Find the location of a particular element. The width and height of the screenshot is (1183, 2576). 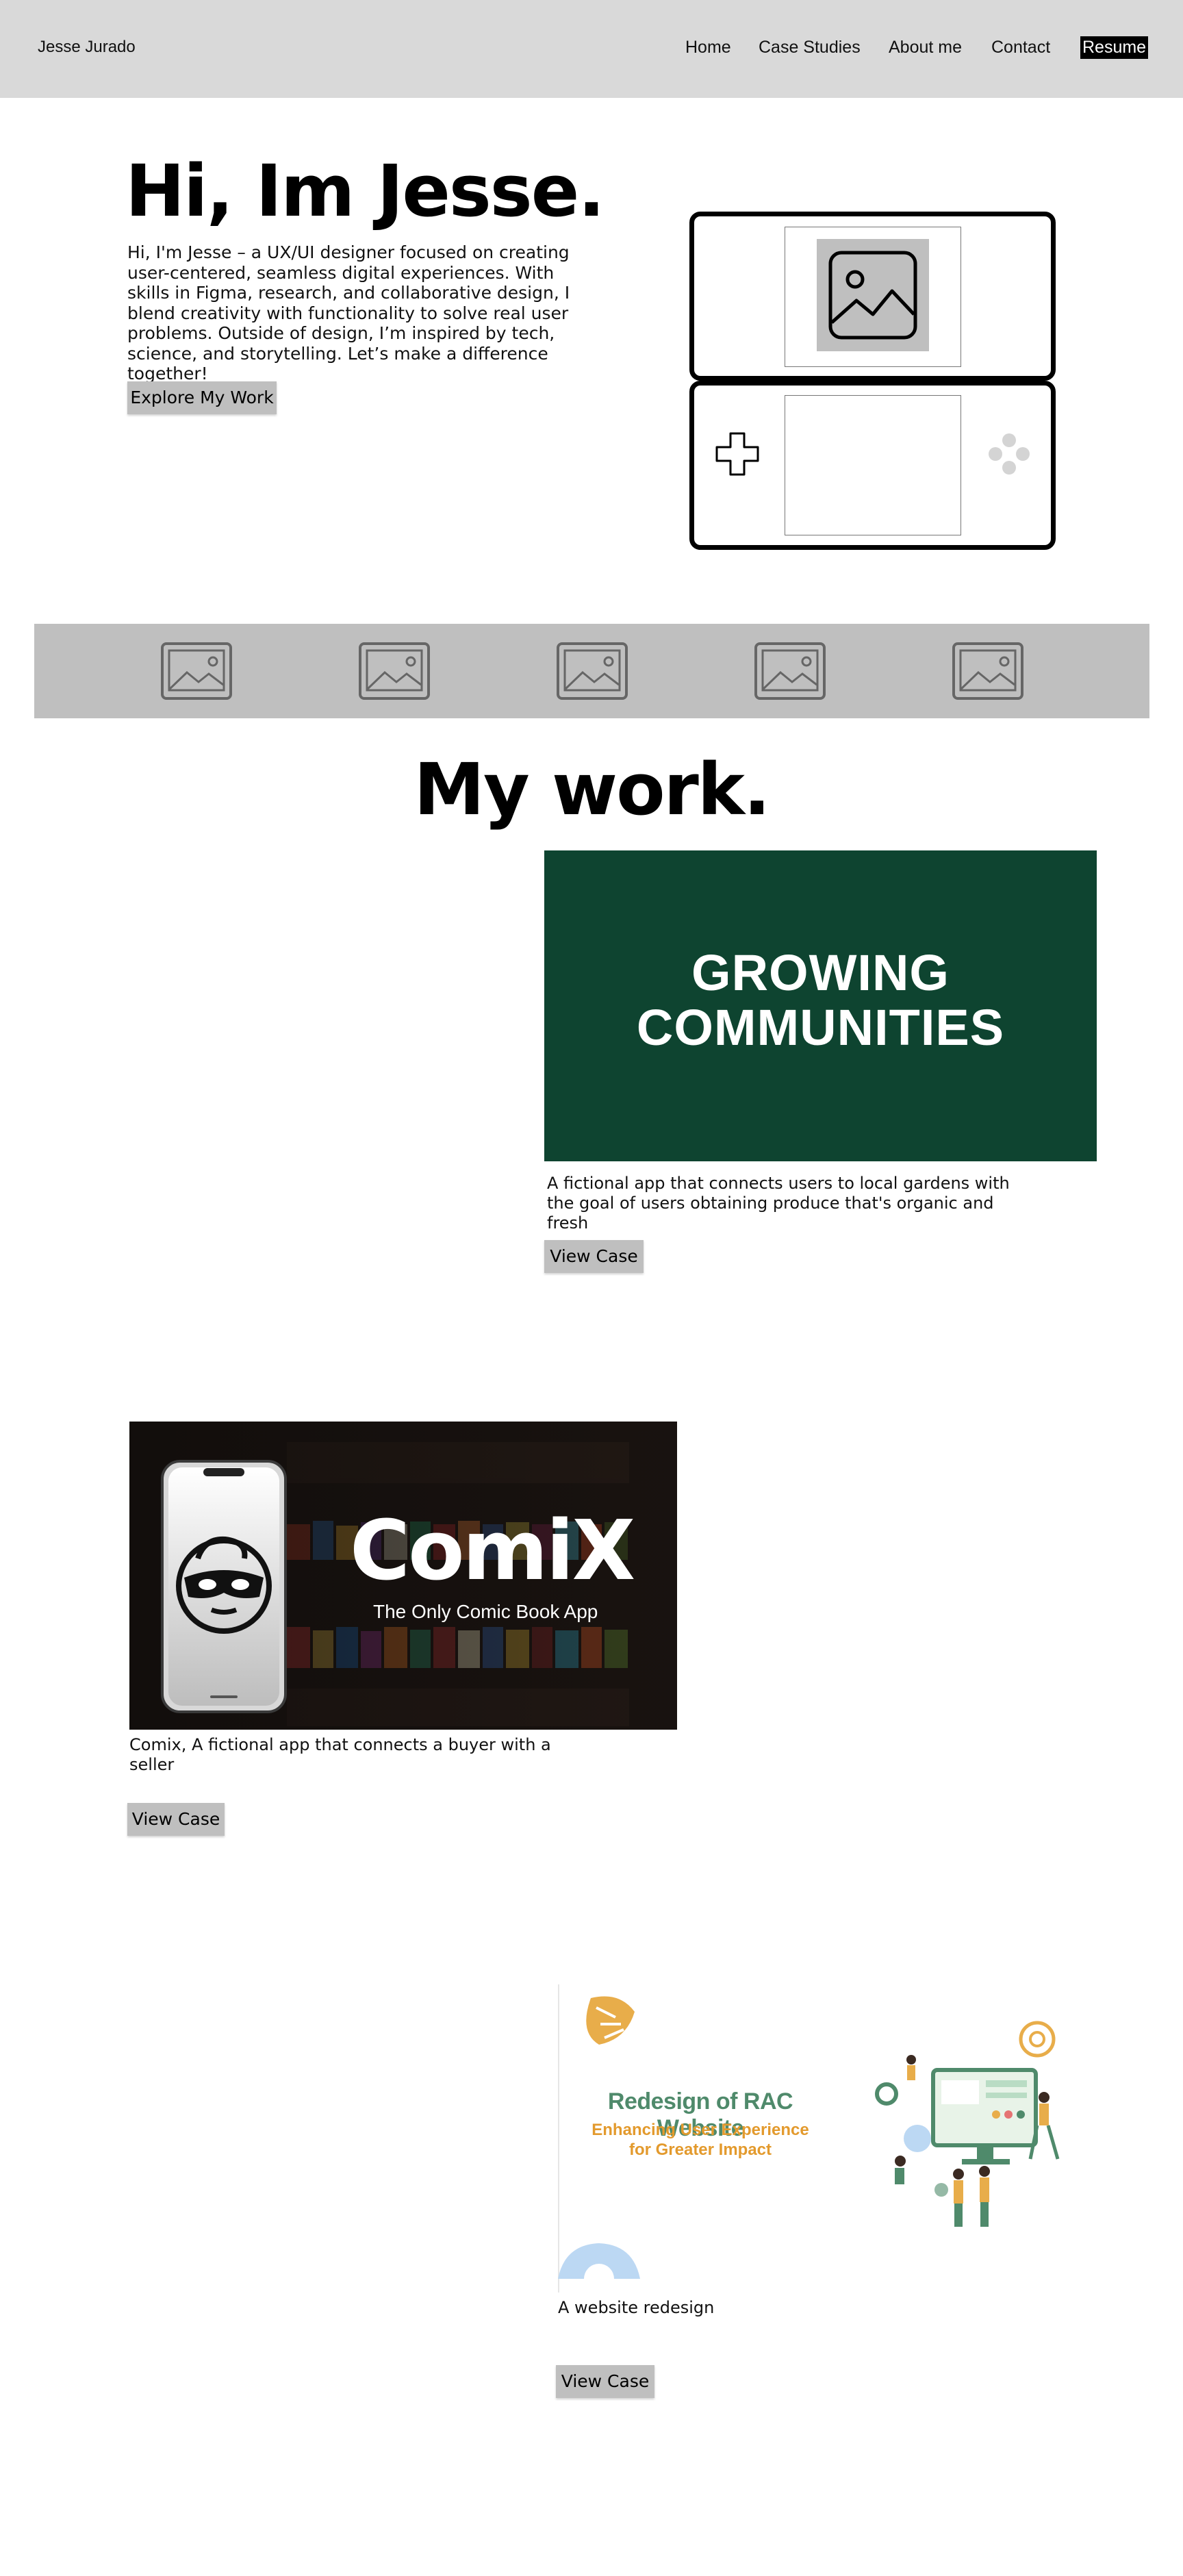

project-image-title: COMMUNITIES is located at coordinates (820, 1027).